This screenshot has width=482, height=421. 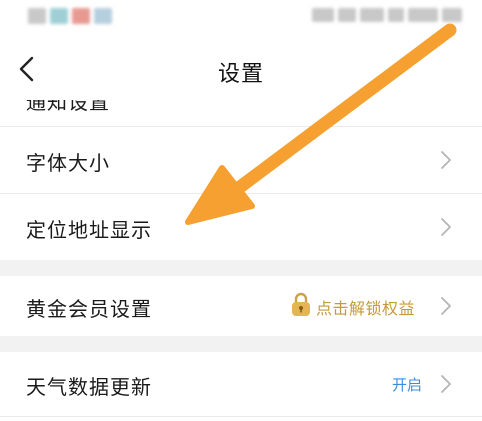 What do you see at coordinates (240, 74) in the screenshot?
I see `page-title: 设置` at bounding box center [240, 74].